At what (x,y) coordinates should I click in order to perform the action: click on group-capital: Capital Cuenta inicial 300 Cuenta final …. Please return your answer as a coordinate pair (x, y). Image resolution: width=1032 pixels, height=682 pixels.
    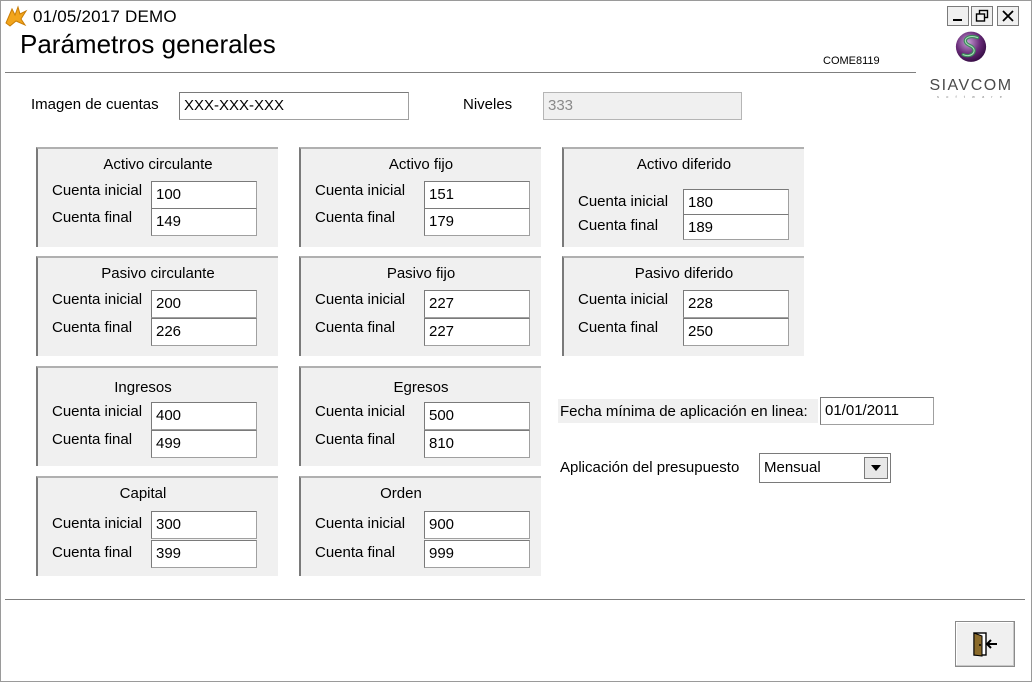
    Looking at the image, I should click on (157, 526).